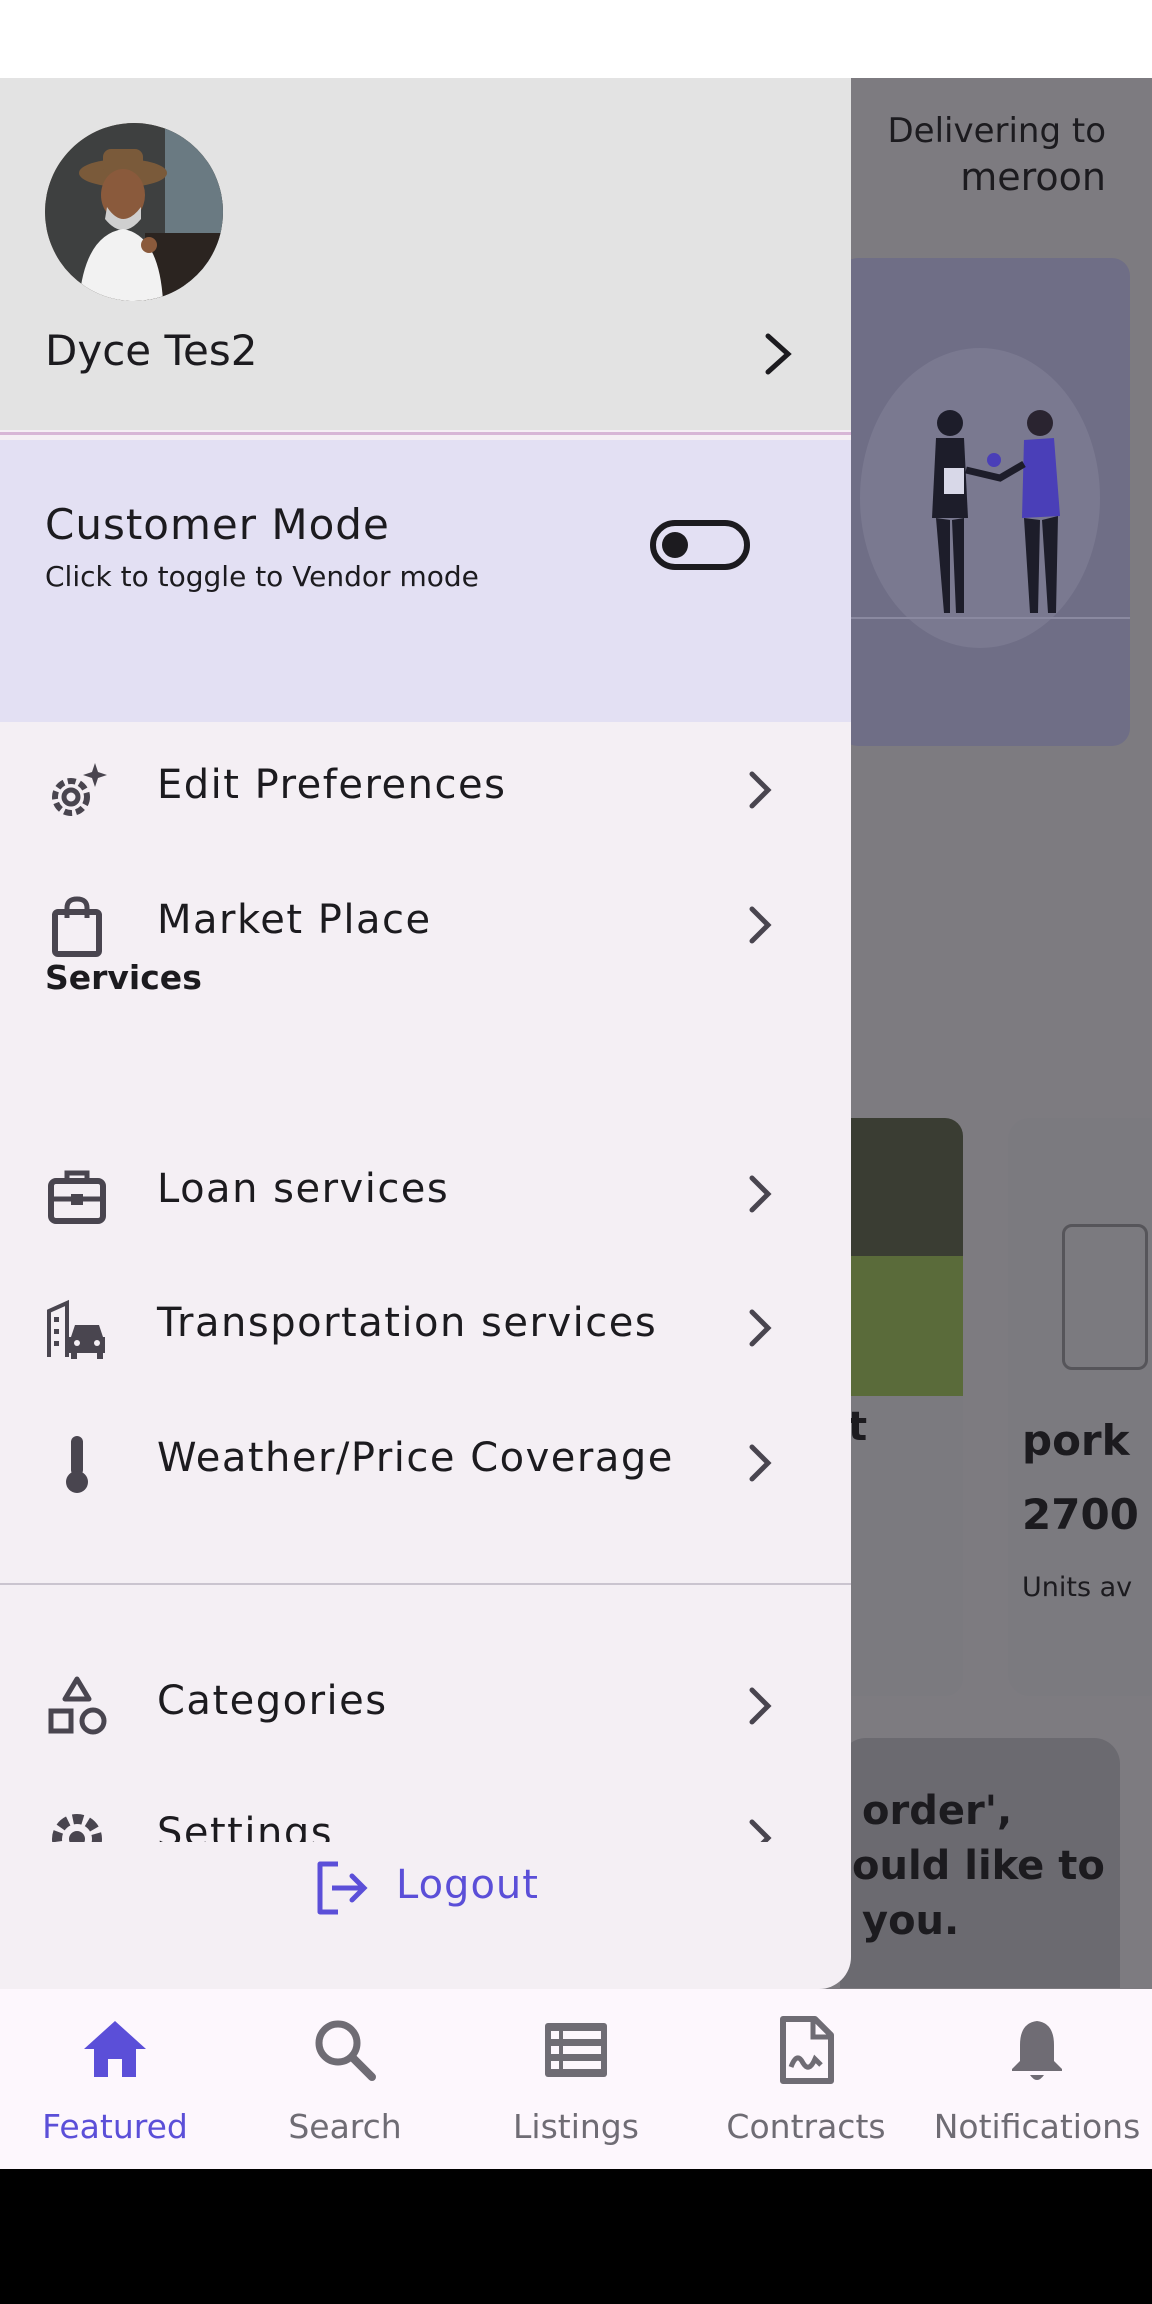  What do you see at coordinates (345, 2050) in the screenshot?
I see `search-icon` at bounding box center [345, 2050].